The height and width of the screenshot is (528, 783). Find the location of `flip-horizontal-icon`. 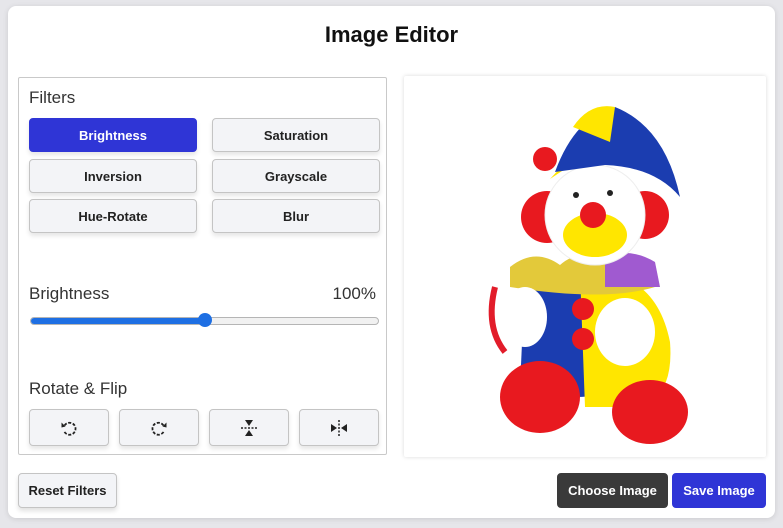

flip-horizontal-icon is located at coordinates (339, 427).